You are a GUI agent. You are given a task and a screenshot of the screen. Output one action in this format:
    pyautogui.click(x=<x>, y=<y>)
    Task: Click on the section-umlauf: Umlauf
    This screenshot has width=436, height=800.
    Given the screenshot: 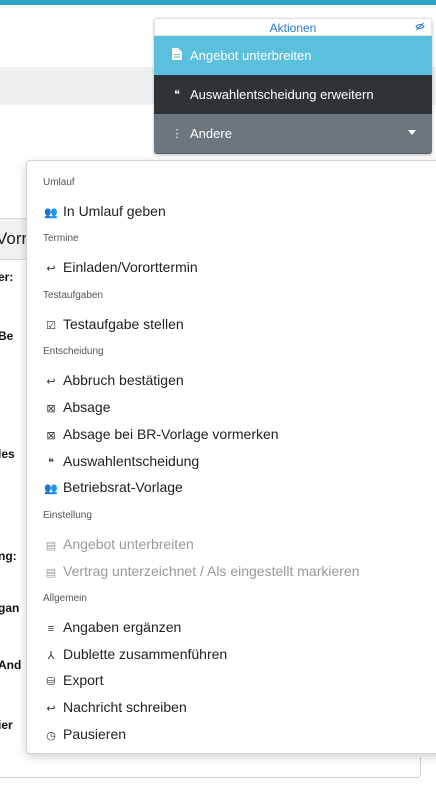 What is the action you would take?
    pyautogui.click(x=59, y=182)
    